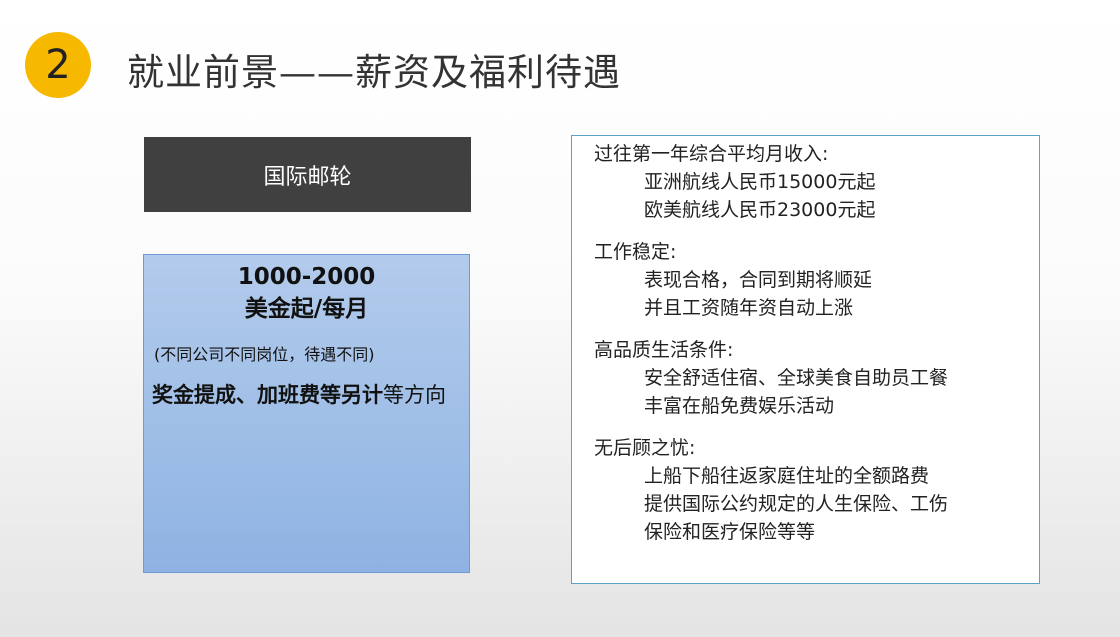  I want to click on section-number: 2, so click(58, 65).